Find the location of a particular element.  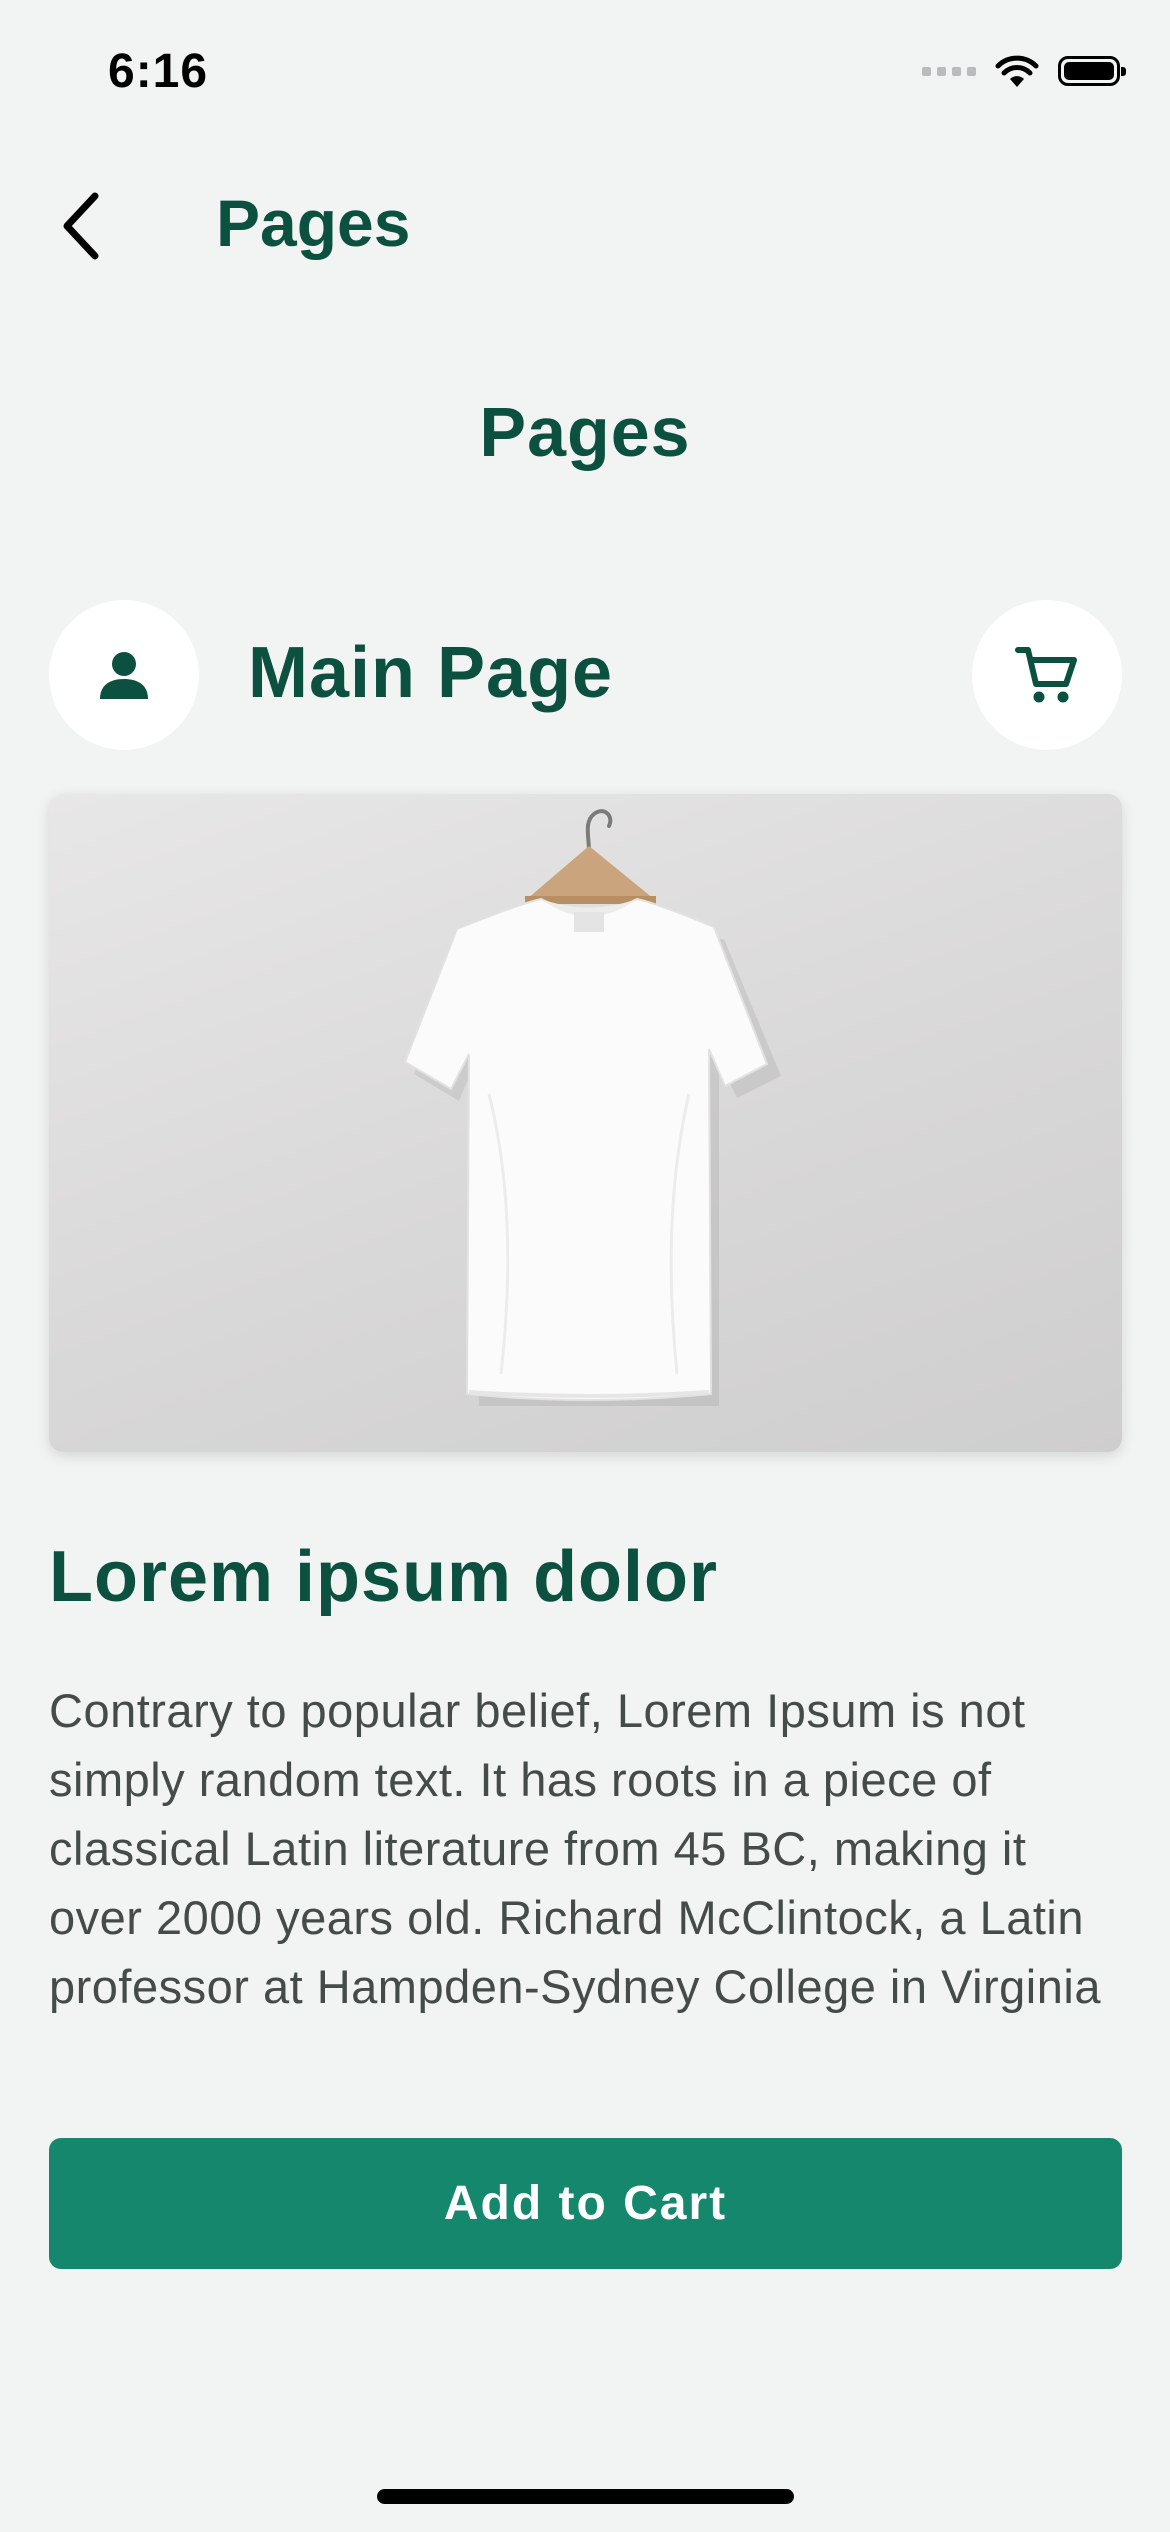

profile-button is located at coordinates (124, 675).